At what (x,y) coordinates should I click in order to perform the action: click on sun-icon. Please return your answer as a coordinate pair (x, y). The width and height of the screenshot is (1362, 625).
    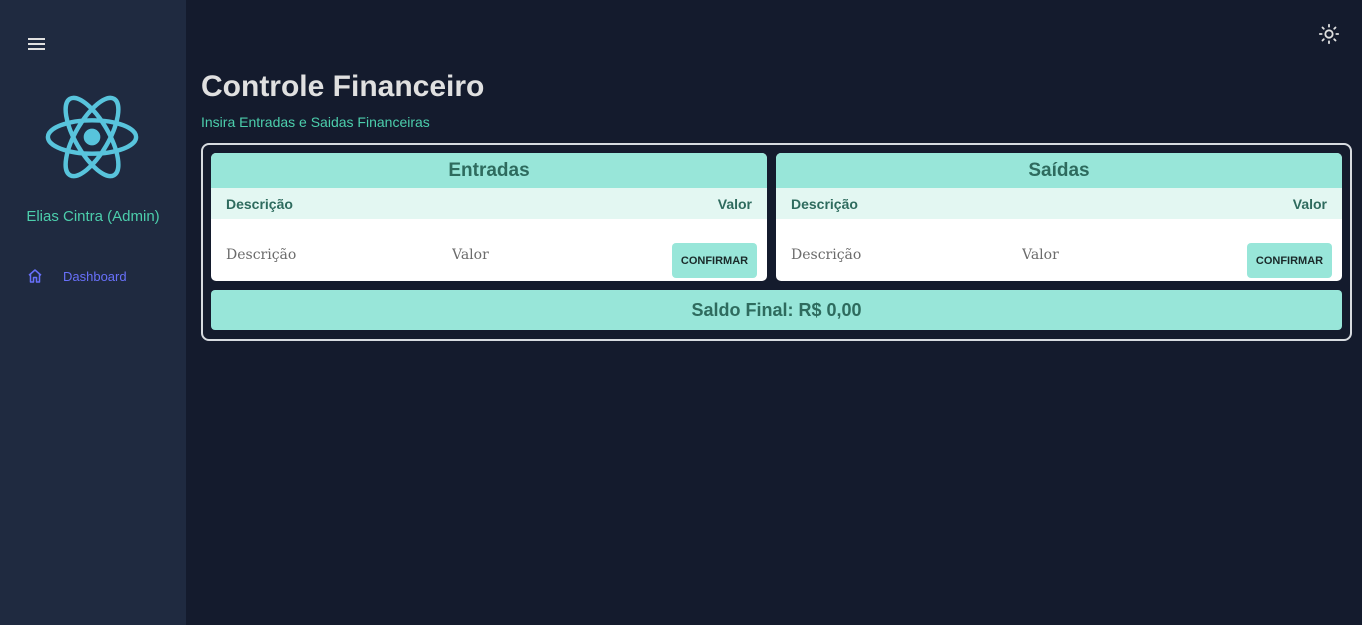
    Looking at the image, I should click on (1329, 34).